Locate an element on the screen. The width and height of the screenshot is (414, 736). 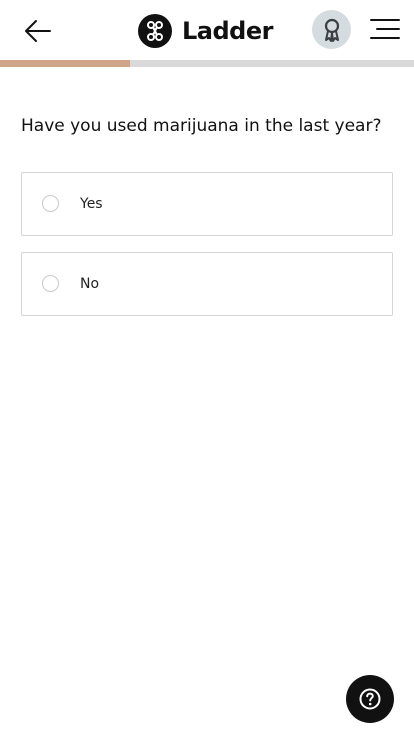
radio-no is located at coordinates (50, 283).